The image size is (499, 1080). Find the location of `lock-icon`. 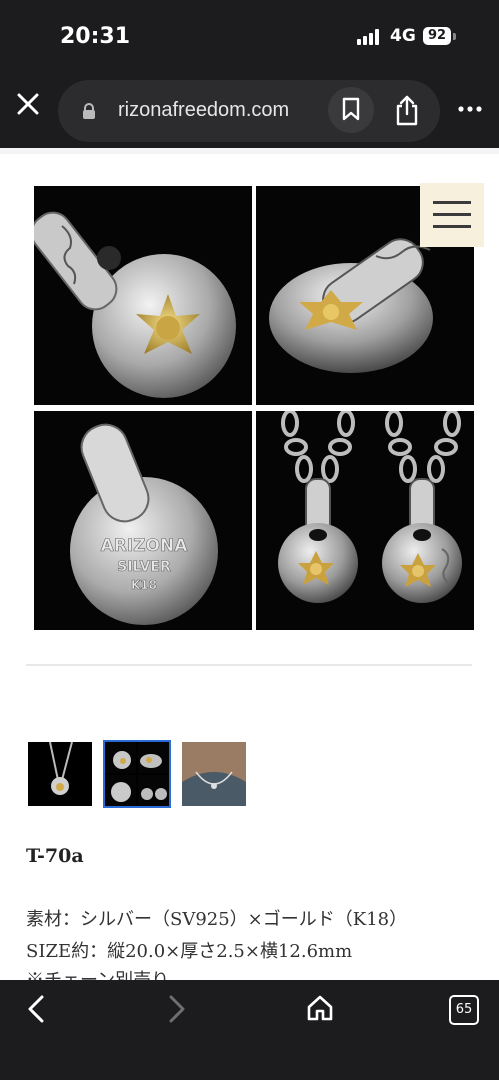

lock-icon is located at coordinates (89, 111).